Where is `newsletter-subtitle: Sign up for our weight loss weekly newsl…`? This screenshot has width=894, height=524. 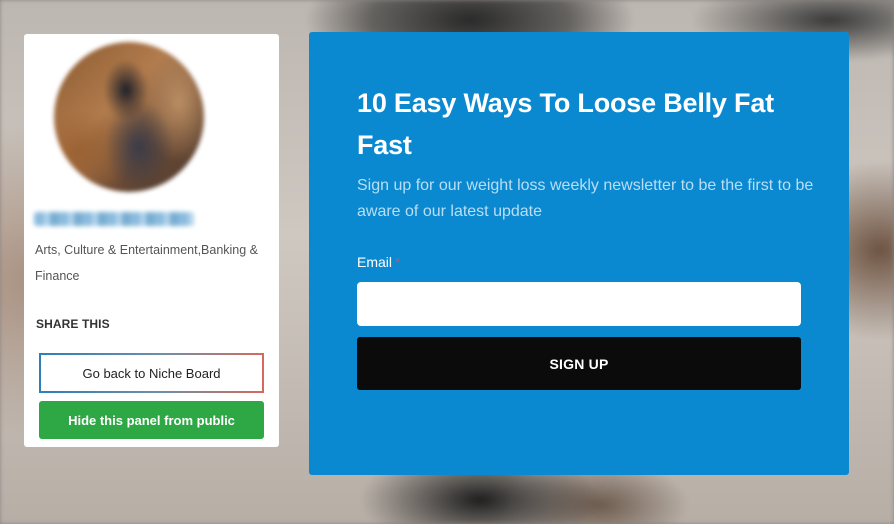
newsletter-subtitle: Sign up for our weight loss weekly newsl… is located at coordinates (585, 198).